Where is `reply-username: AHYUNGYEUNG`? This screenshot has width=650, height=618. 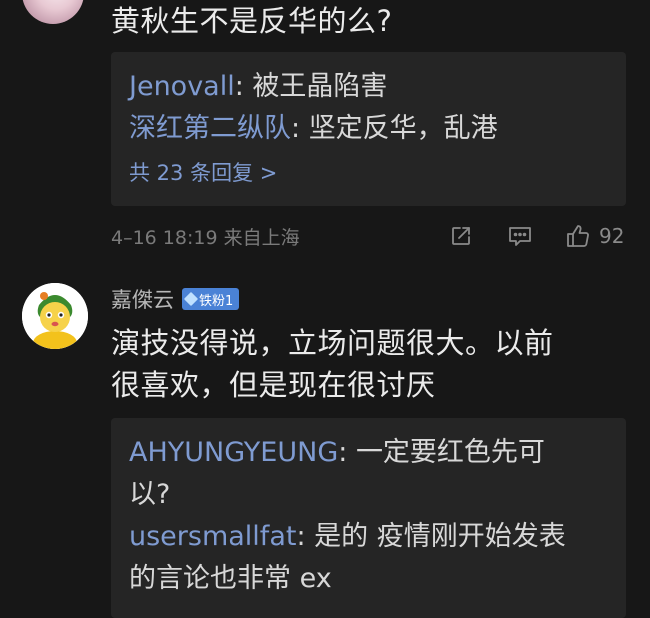
reply-username: AHYUNGYEUNG is located at coordinates (233, 452).